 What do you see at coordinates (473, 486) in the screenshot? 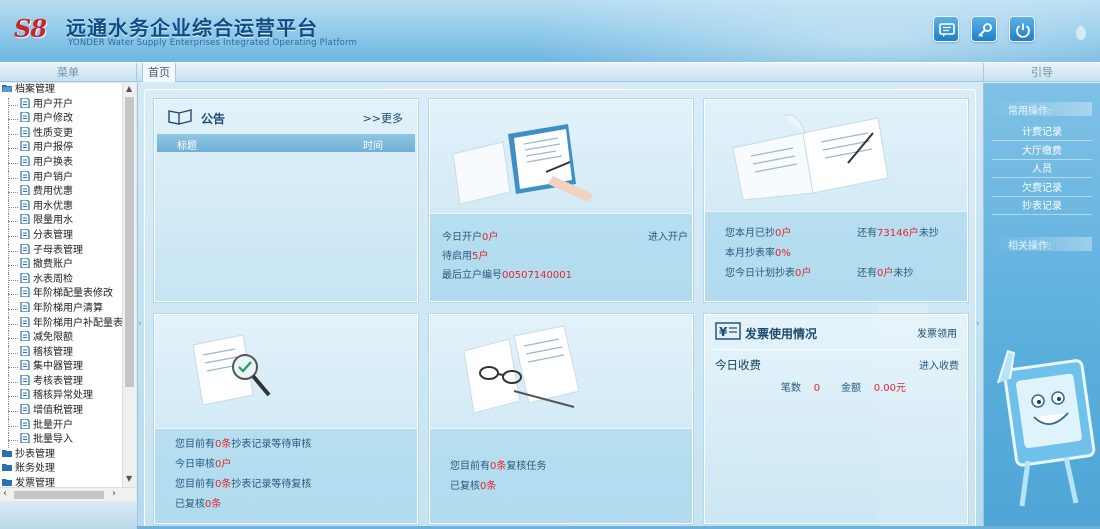
I see `review-done-line: 已复核0条` at bounding box center [473, 486].